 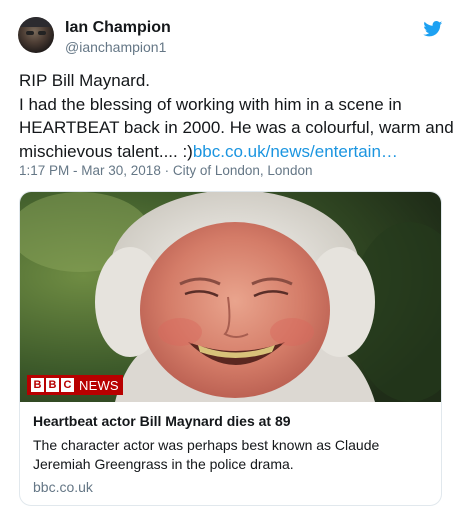 What do you see at coordinates (433, 29) in the screenshot?
I see `twitter-bird-icon` at bounding box center [433, 29].